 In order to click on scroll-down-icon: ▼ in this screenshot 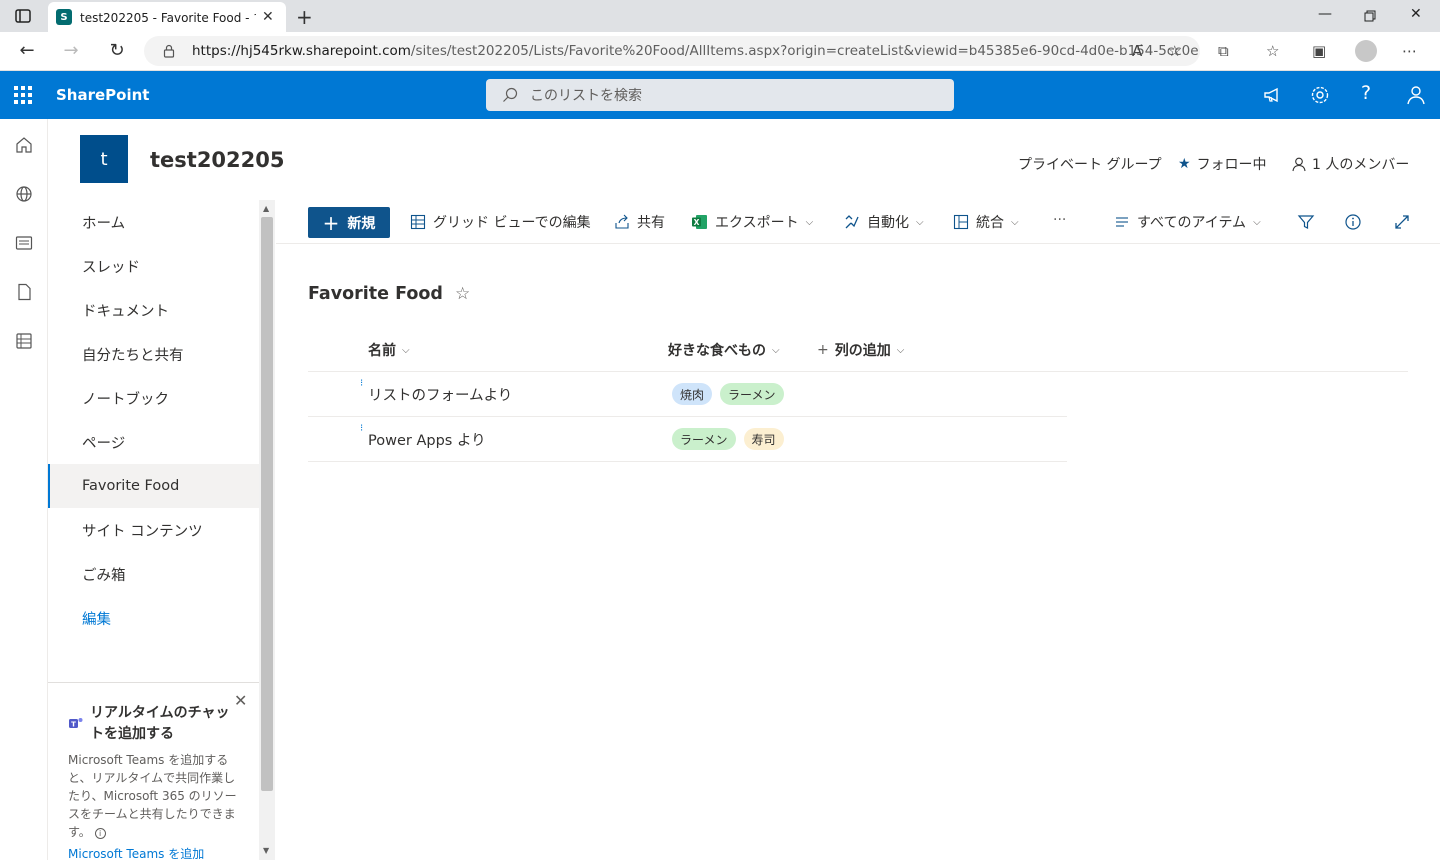, I will do `click(266, 850)`.